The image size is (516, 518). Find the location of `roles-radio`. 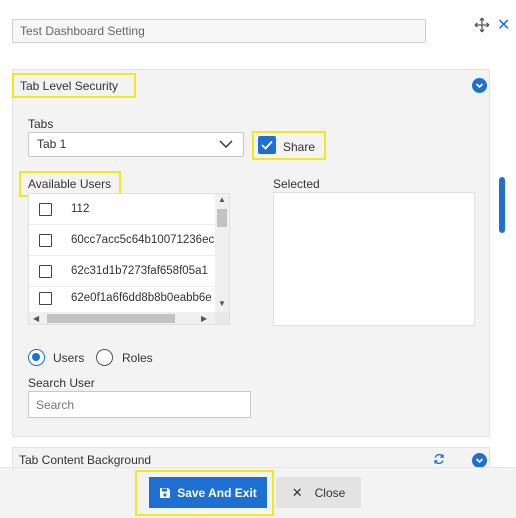

roles-radio is located at coordinates (104, 357).